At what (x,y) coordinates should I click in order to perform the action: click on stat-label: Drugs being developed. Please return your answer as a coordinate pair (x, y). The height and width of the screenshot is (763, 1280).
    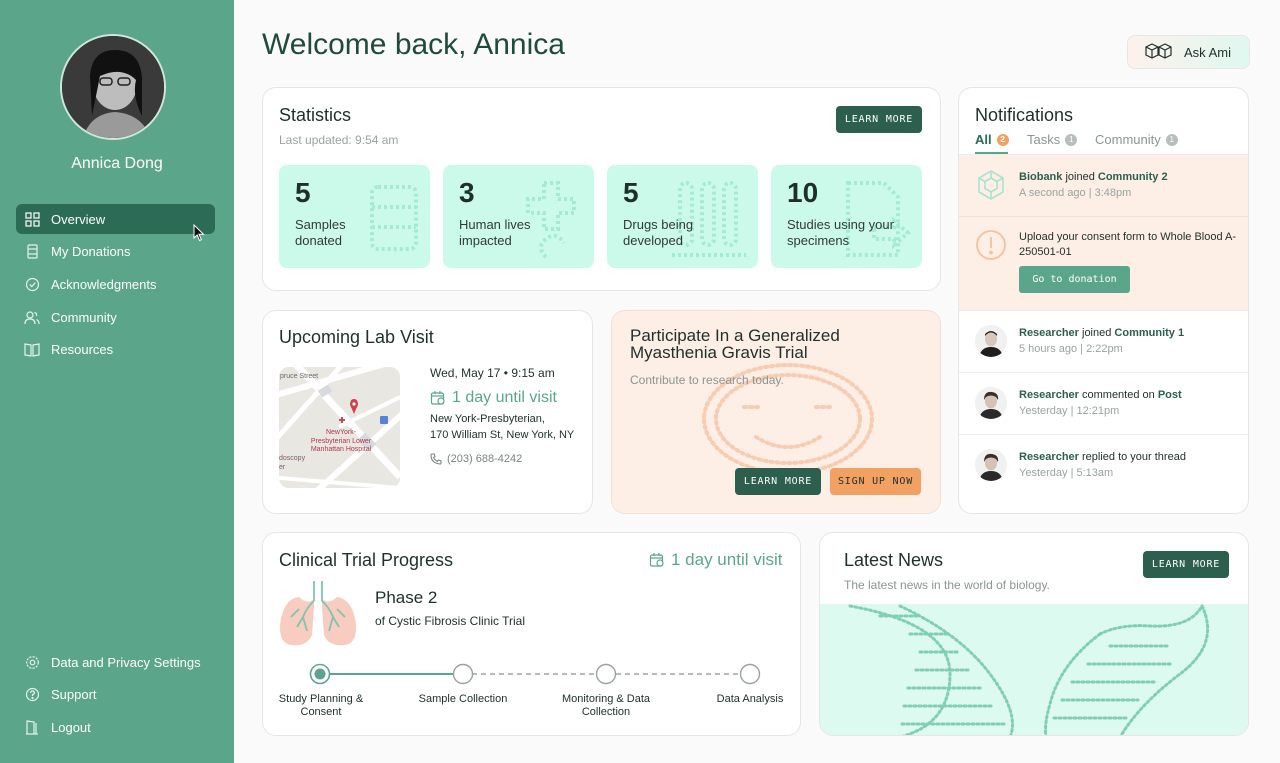
    Looking at the image, I should click on (658, 232).